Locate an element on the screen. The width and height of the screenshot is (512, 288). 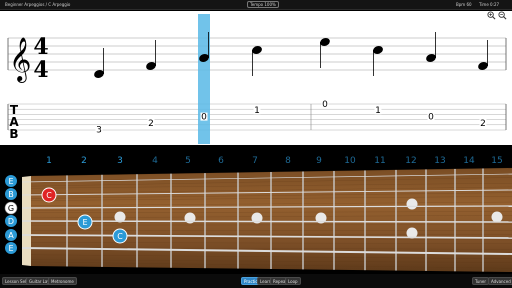
fret-number: 11 is located at coordinates (379, 161).